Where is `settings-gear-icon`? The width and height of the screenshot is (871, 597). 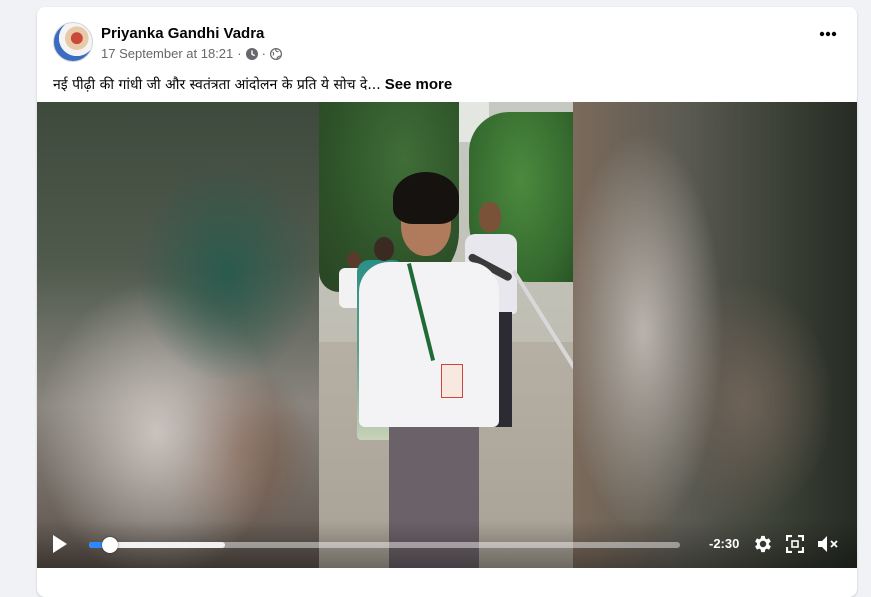 settings-gear-icon is located at coordinates (763, 544).